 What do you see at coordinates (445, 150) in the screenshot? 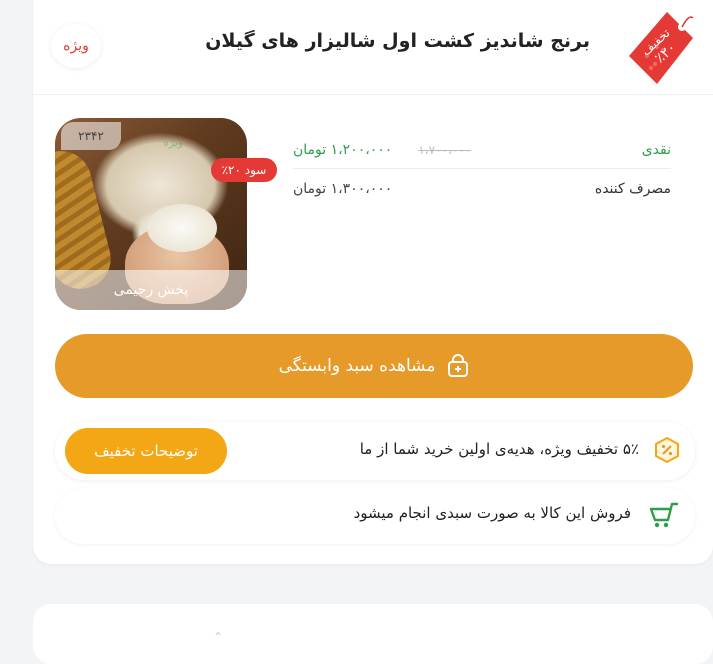
I see `cash-old-price: ۱،۷۰۰،۰۰۰` at bounding box center [445, 150].